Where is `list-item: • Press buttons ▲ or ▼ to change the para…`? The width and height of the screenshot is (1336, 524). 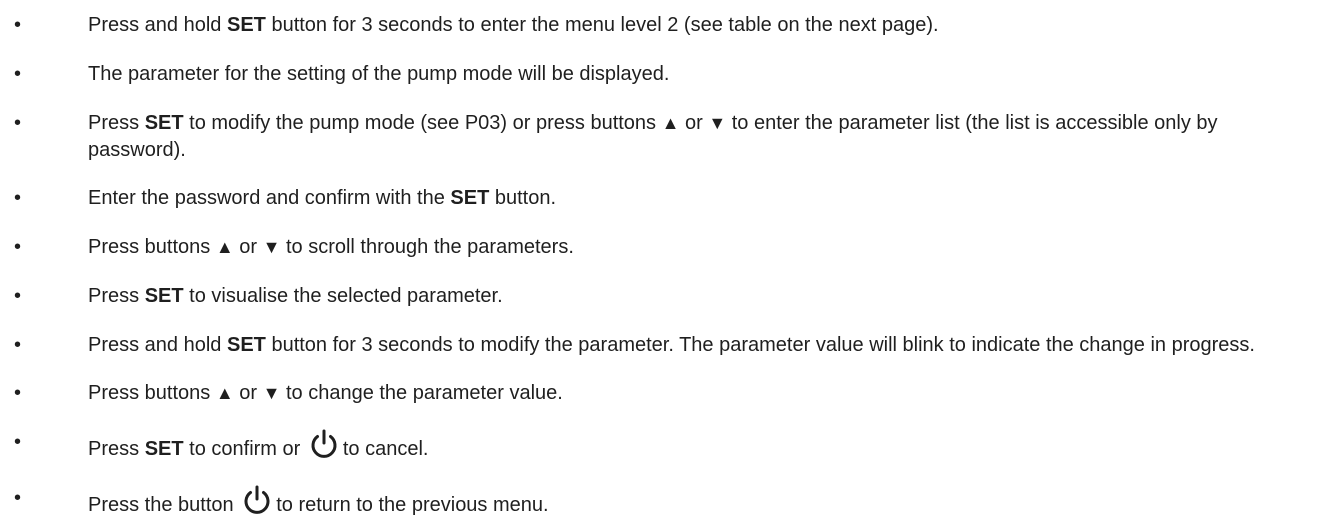
list-item: • Press buttons ▲ or ▼ to change the para… is located at coordinates (673, 393).